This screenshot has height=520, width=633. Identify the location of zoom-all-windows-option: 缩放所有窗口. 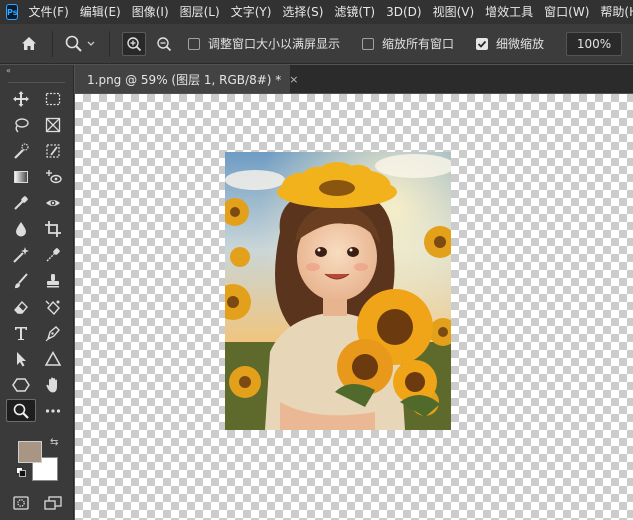
(408, 43).